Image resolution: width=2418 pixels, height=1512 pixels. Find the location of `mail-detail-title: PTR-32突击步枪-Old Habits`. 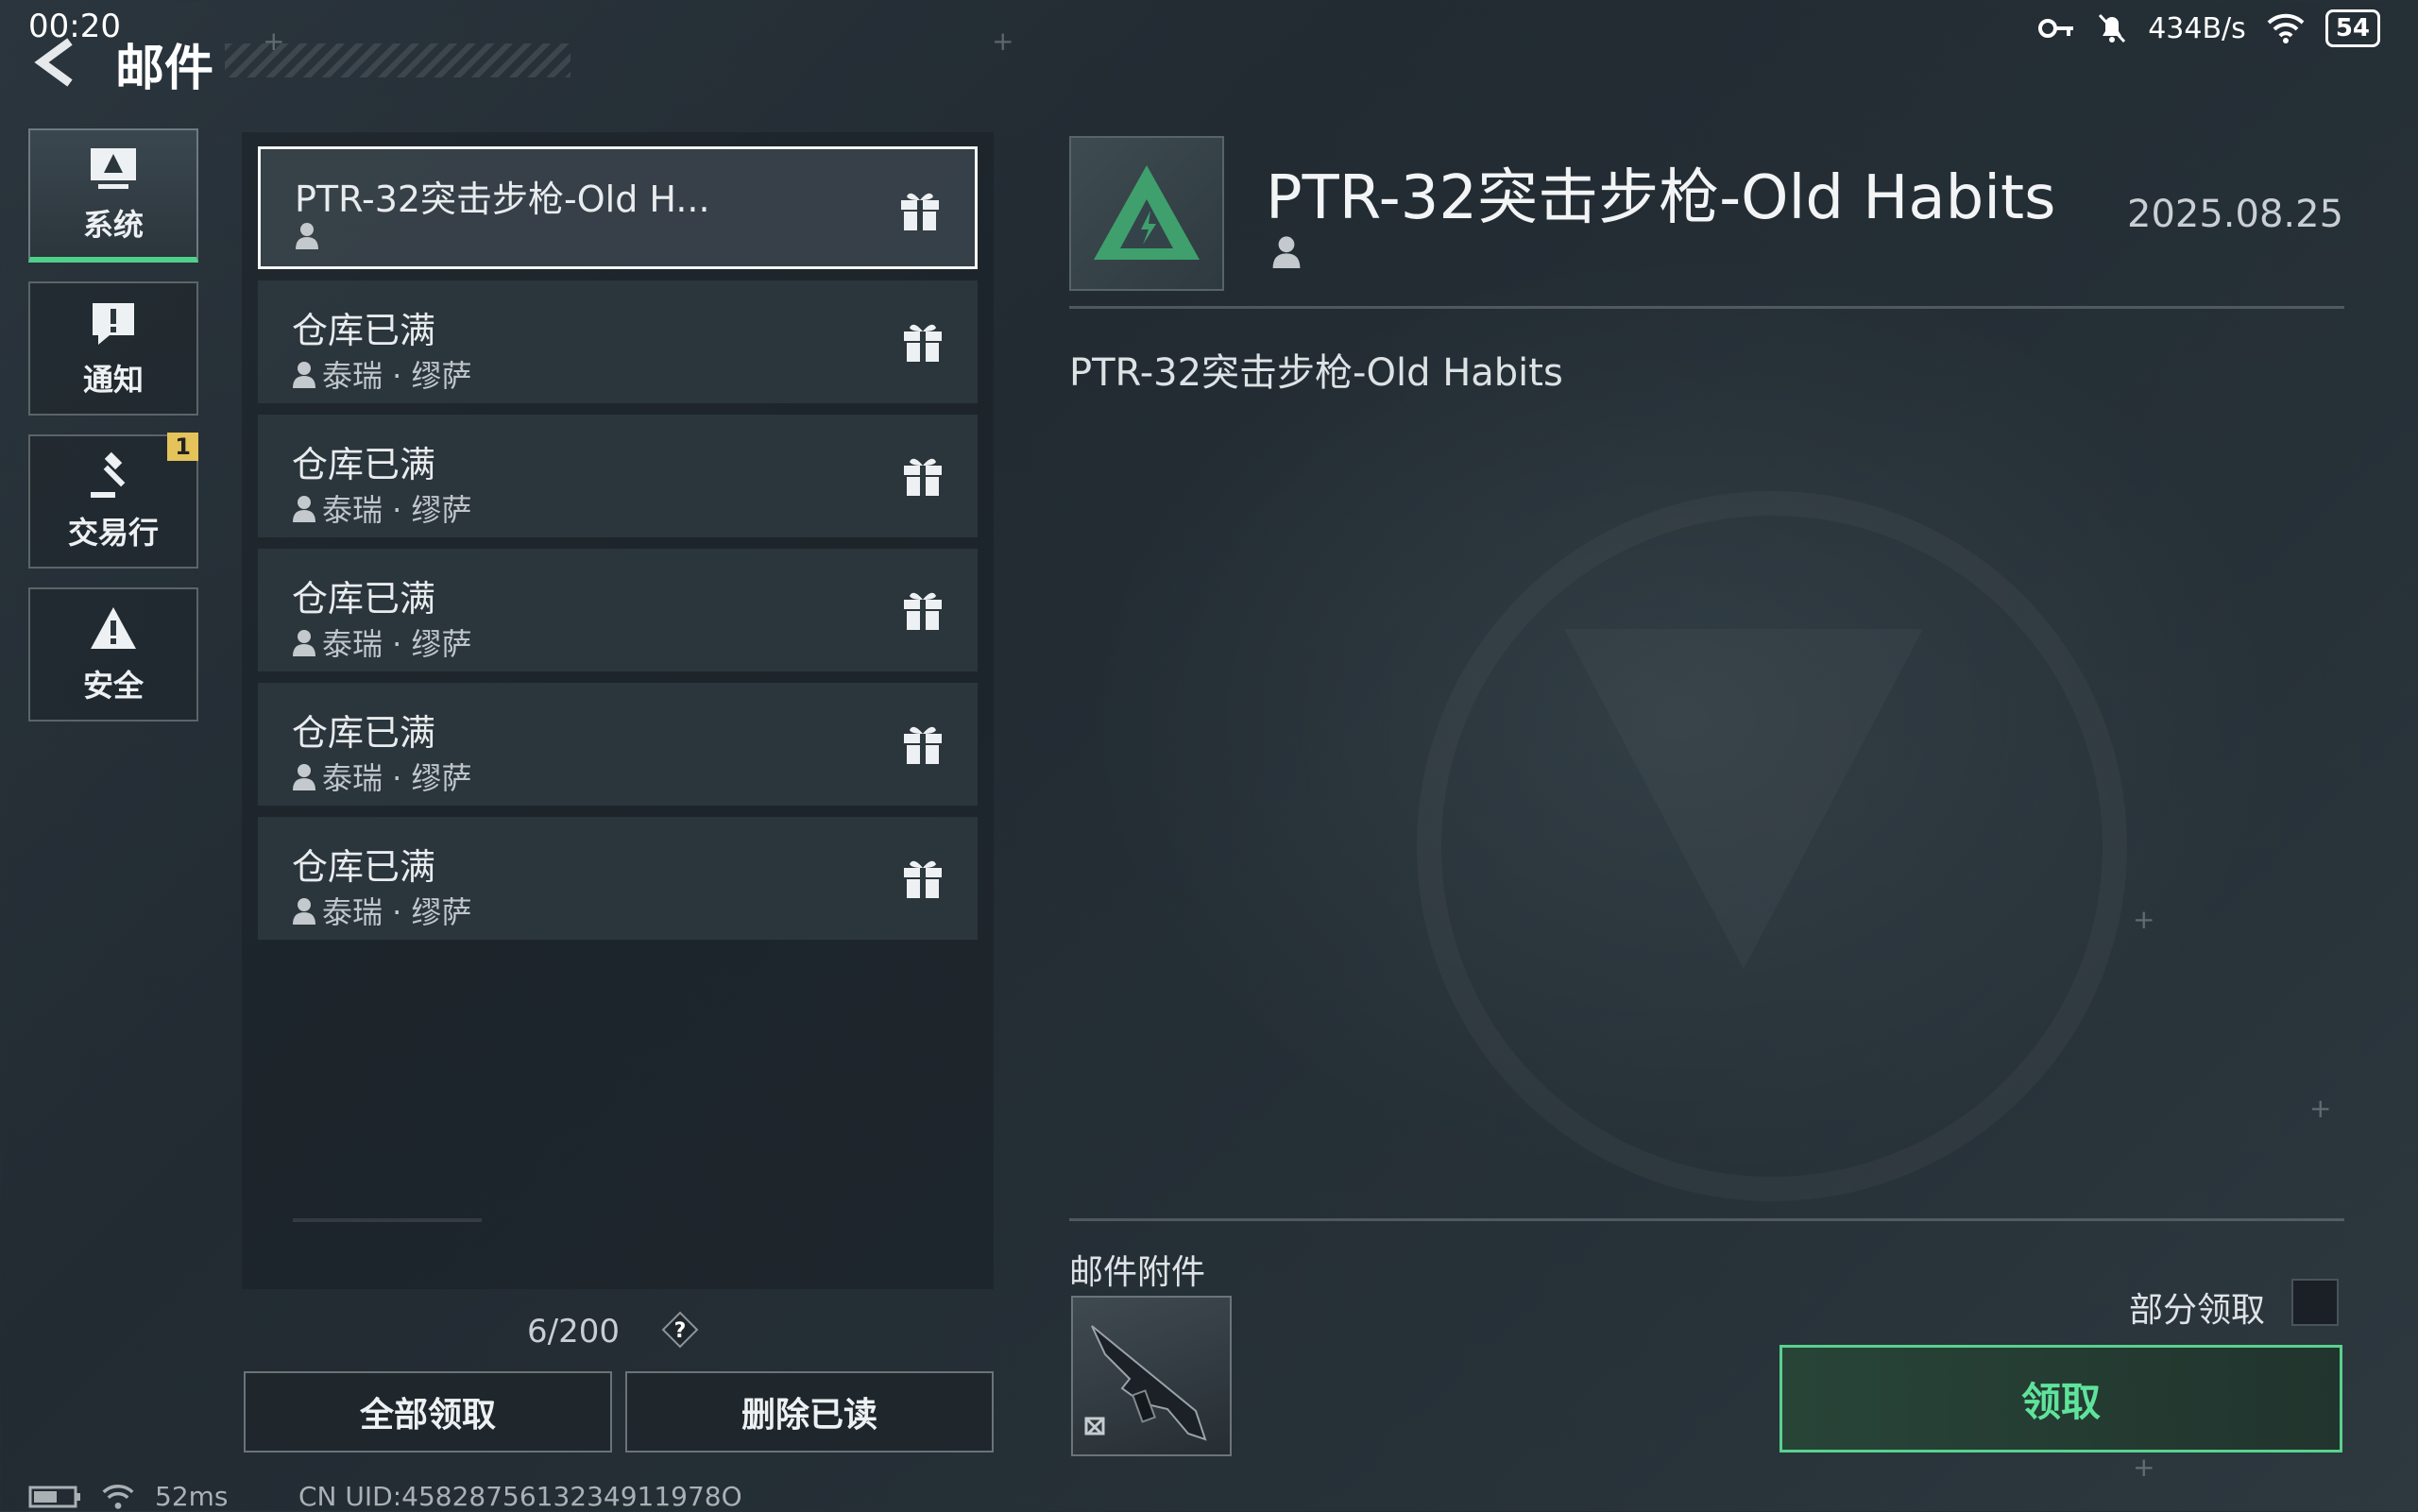

mail-detail-title: PTR-32突击步枪-Old Habits is located at coordinates (1661, 198).